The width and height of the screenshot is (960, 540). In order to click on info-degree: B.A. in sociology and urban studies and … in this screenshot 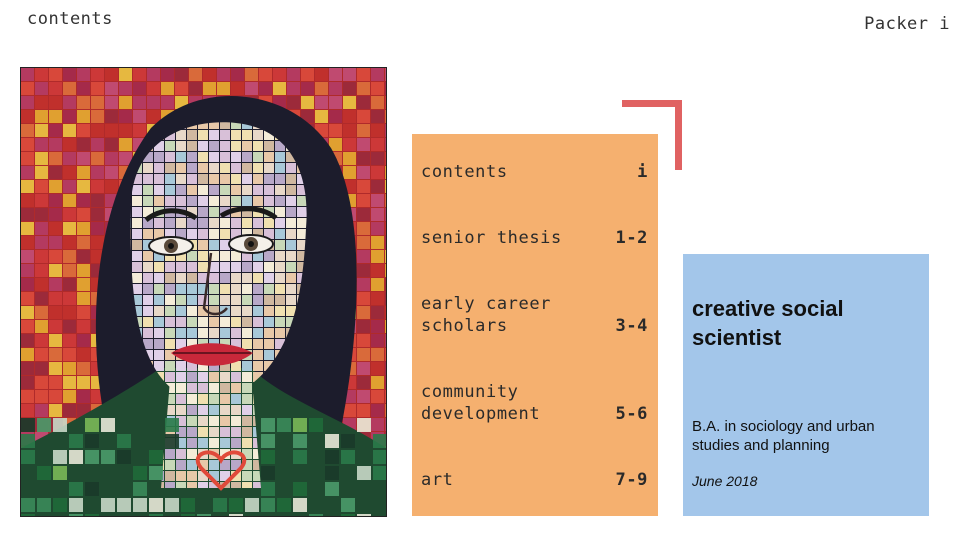, I will do `click(783, 436)`.